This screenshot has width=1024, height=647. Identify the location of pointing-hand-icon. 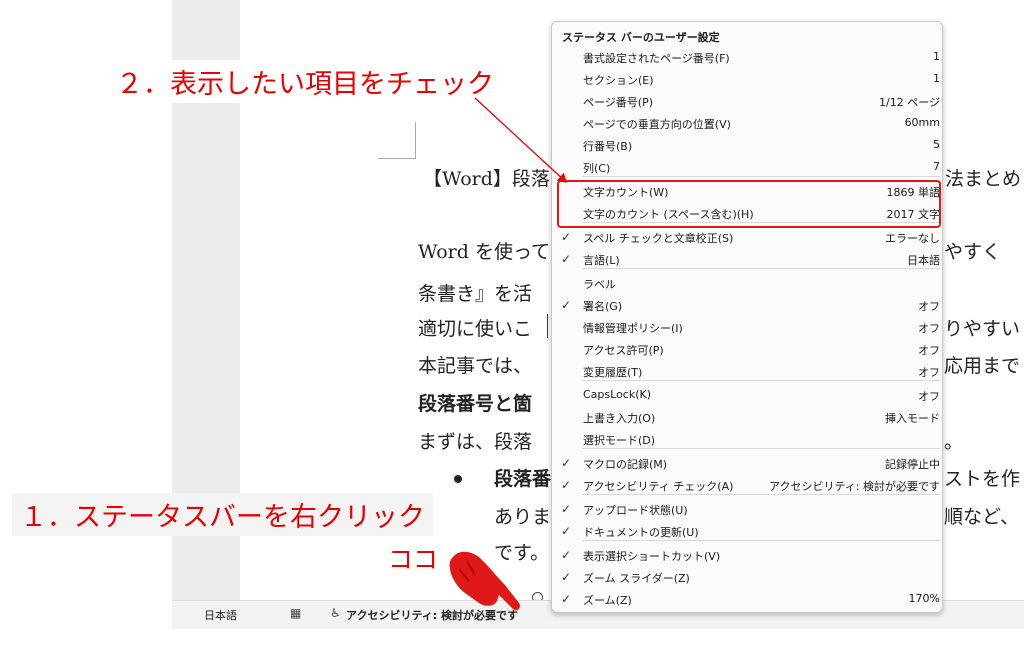
(484, 581).